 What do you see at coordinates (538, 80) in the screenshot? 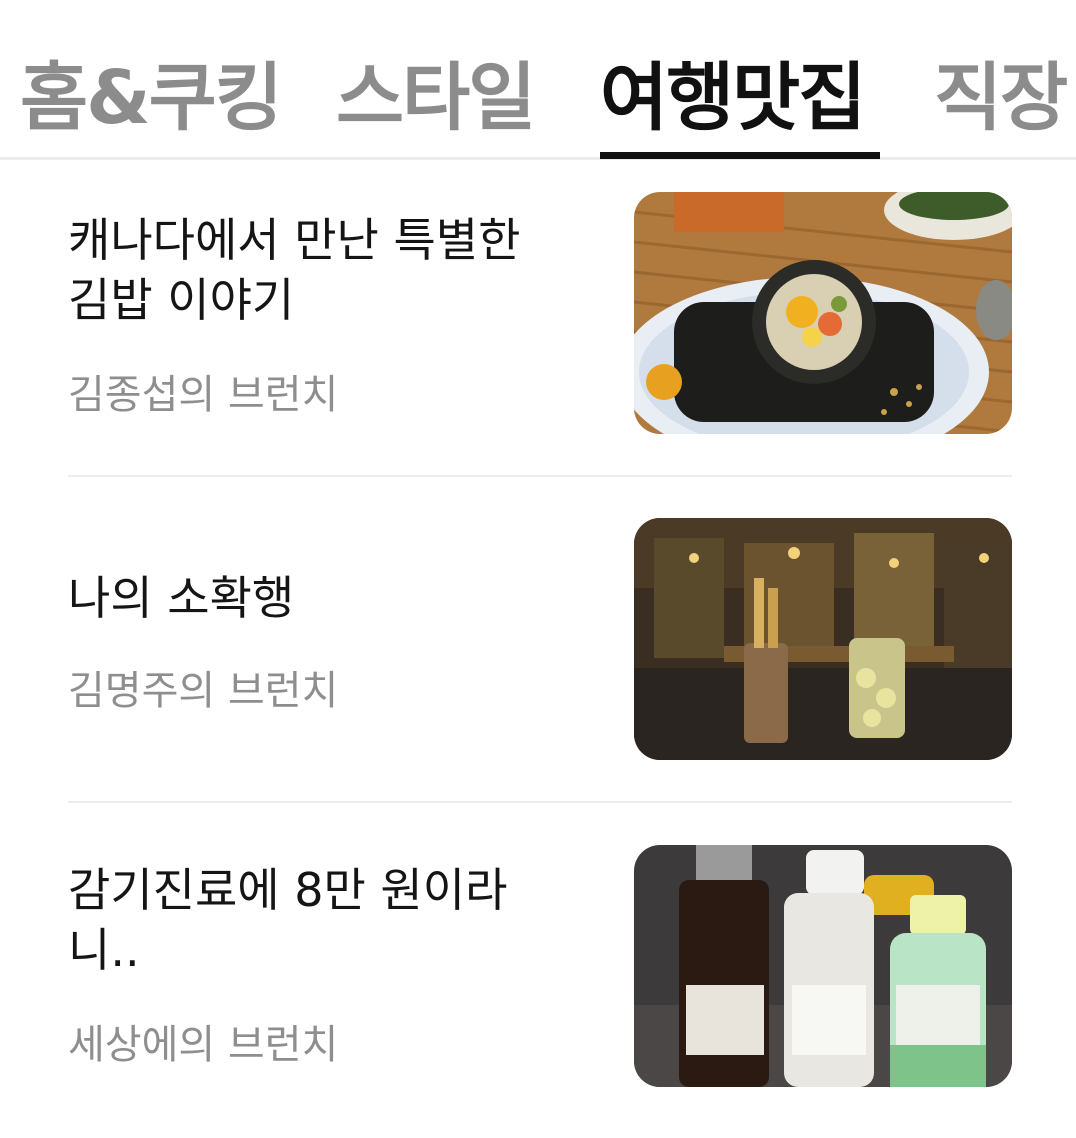
I see `category-tab-bar: 홈&쿠킹 스타일 여행맛집 직장` at bounding box center [538, 80].